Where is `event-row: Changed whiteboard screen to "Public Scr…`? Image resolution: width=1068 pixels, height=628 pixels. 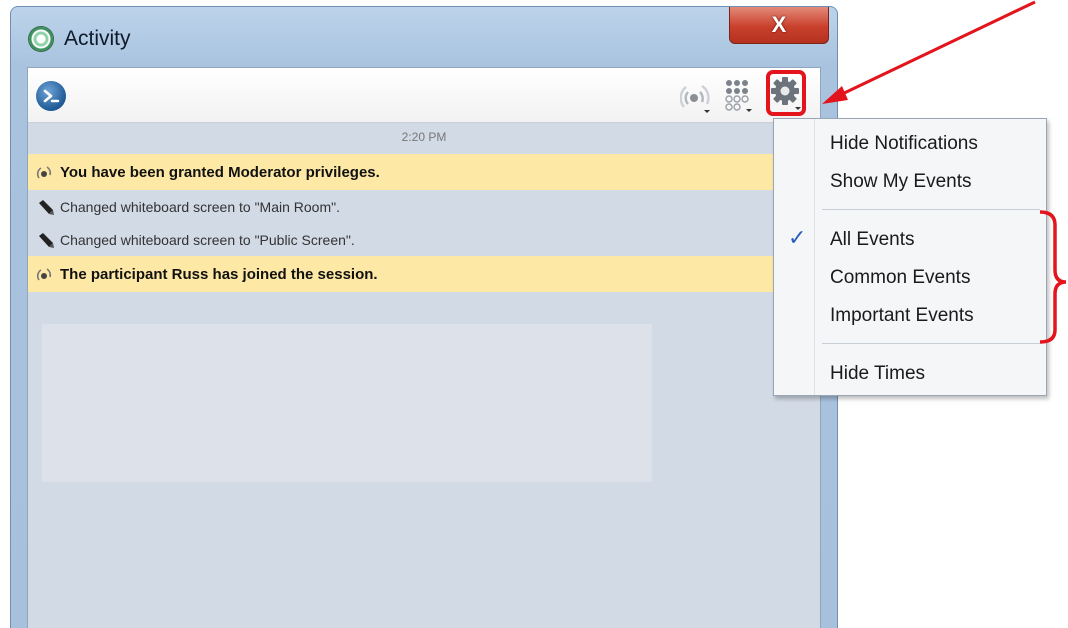 event-row: Changed whiteboard screen to "Public Scr… is located at coordinates (424, 239).